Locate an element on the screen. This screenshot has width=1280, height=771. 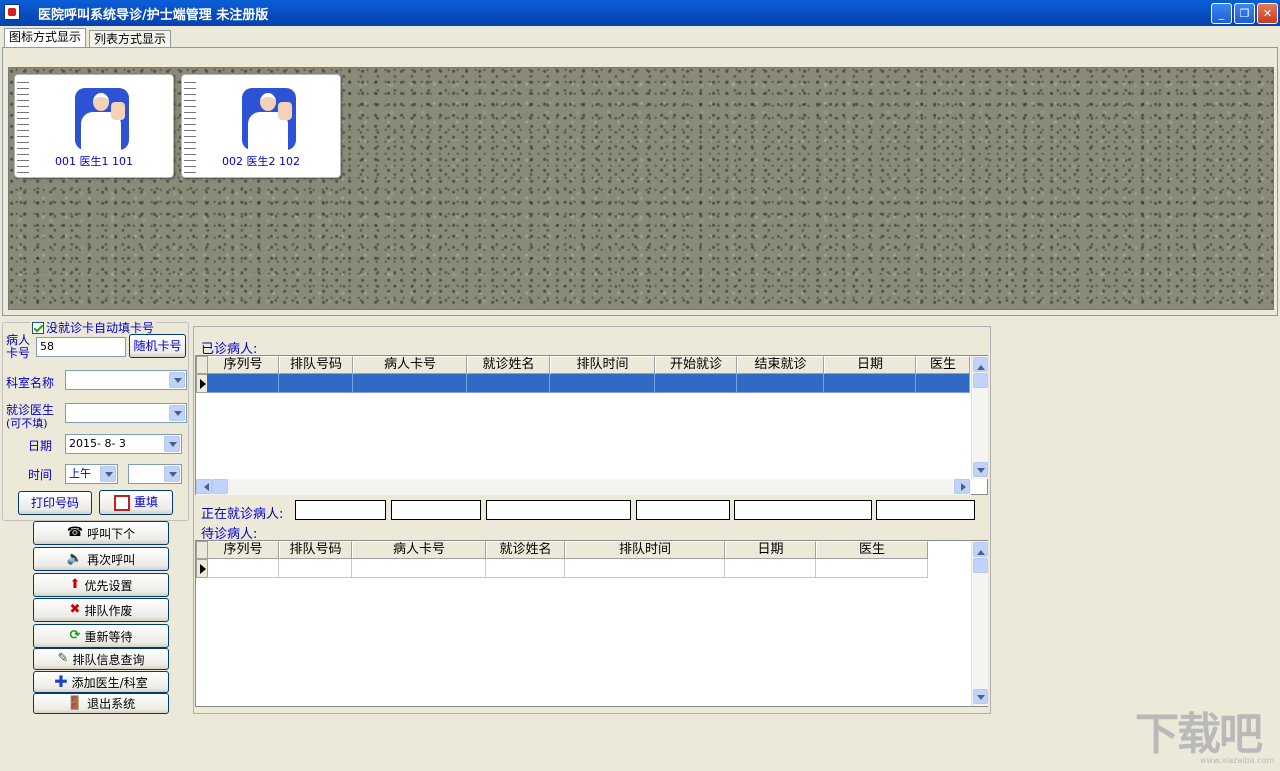
cancel-queue-label: 排队作废 is located at coordinates (108, 610).